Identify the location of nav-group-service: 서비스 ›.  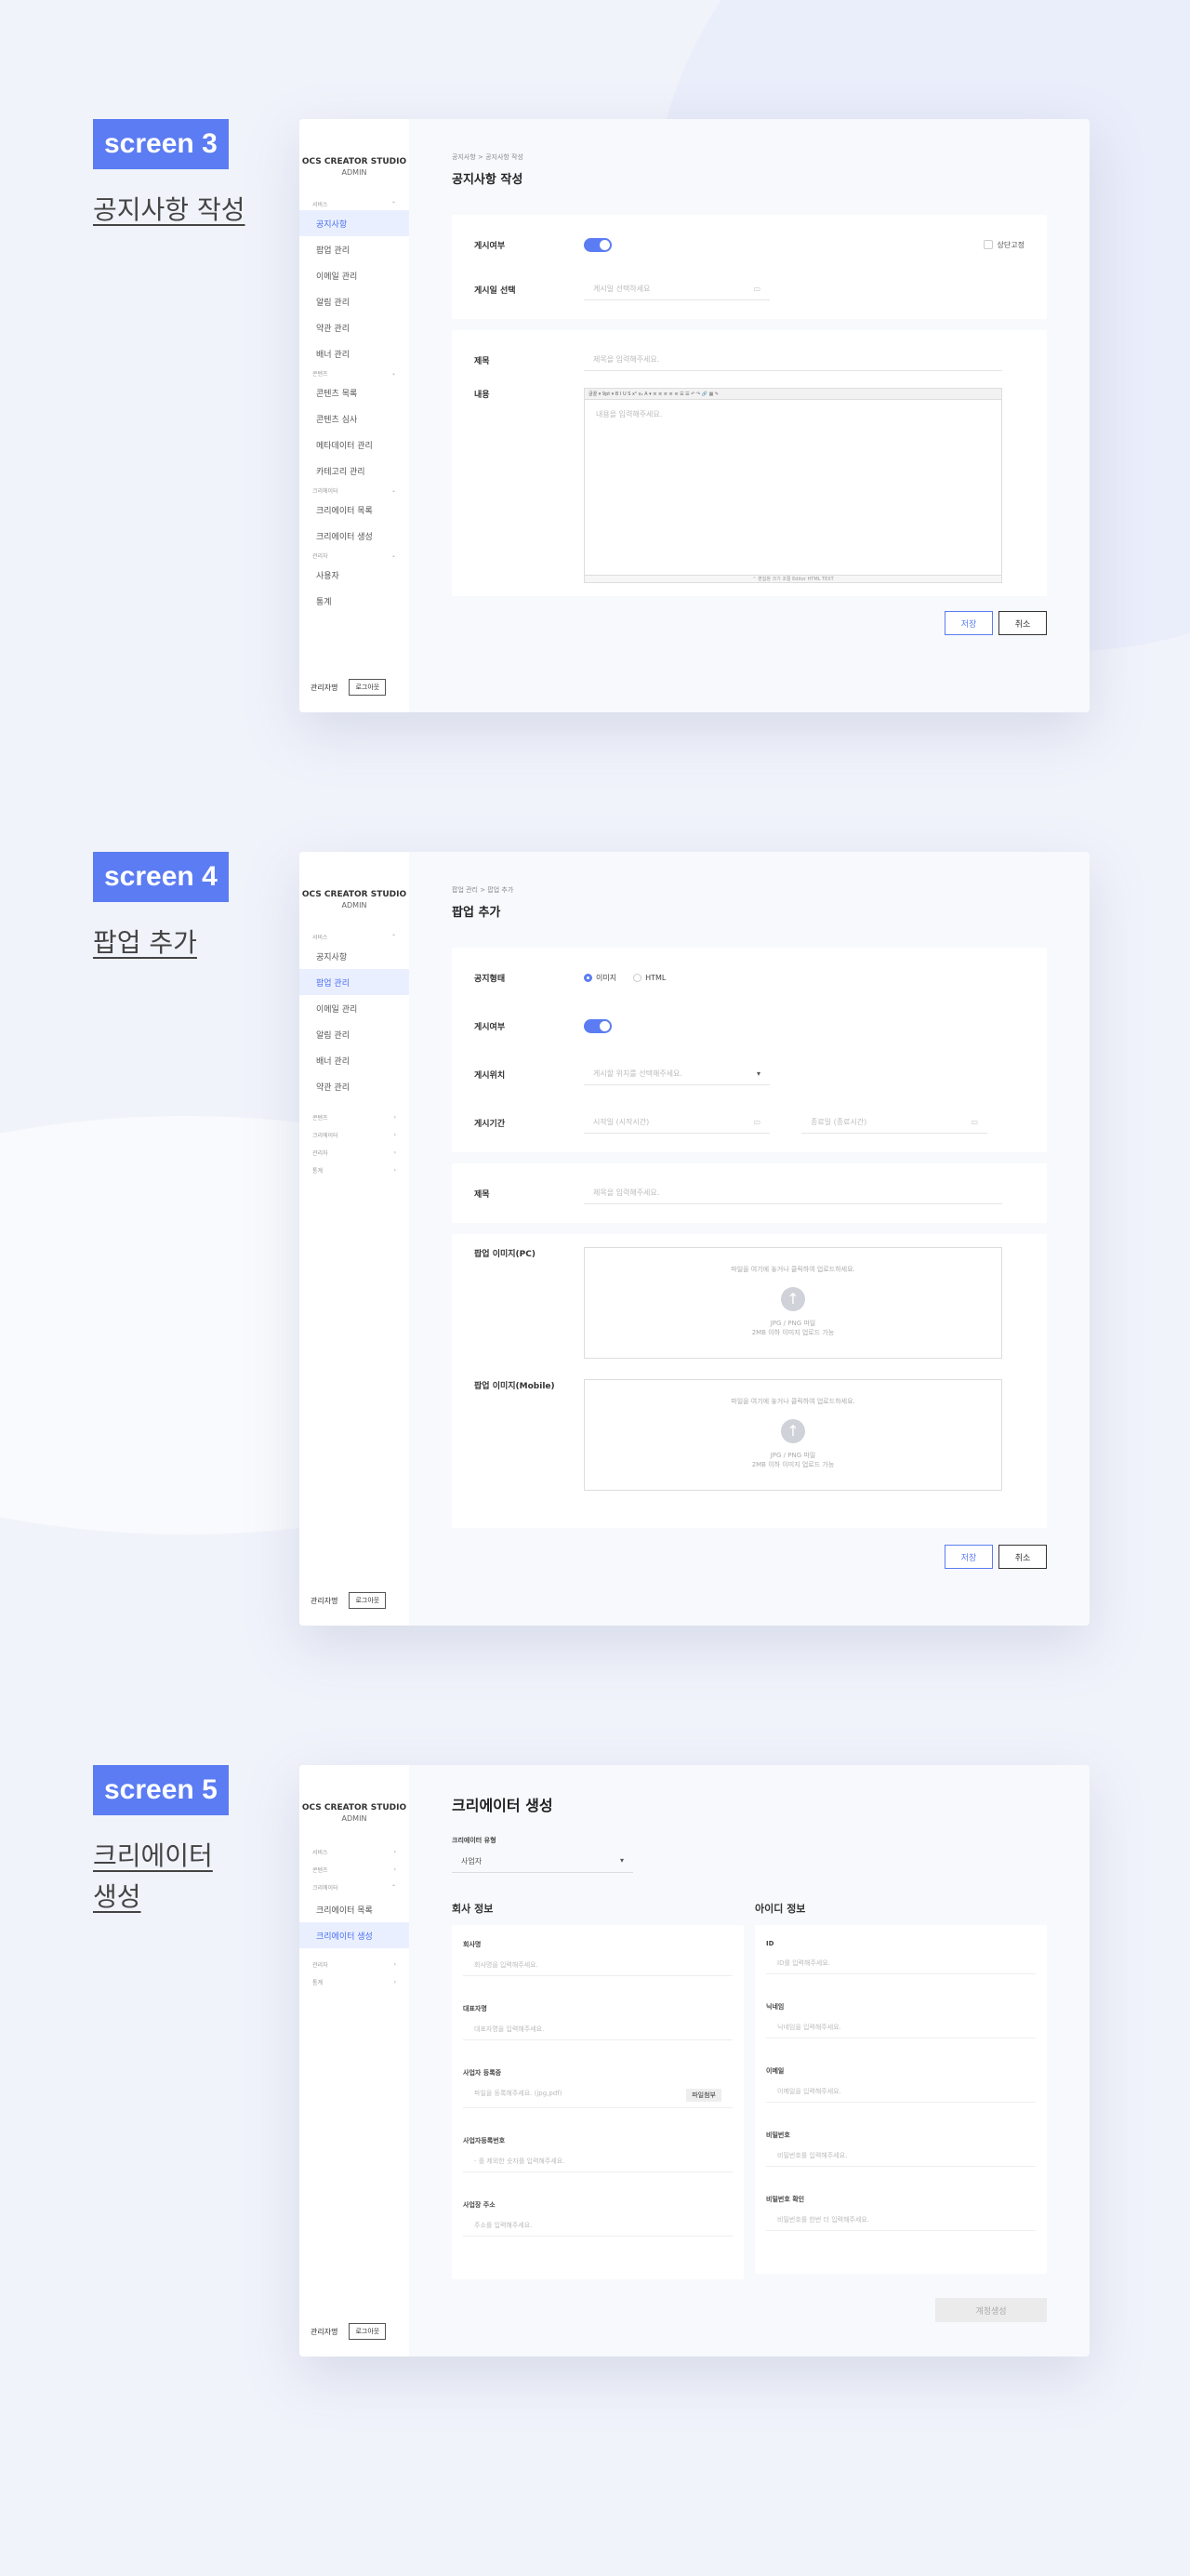
(354, 1852).